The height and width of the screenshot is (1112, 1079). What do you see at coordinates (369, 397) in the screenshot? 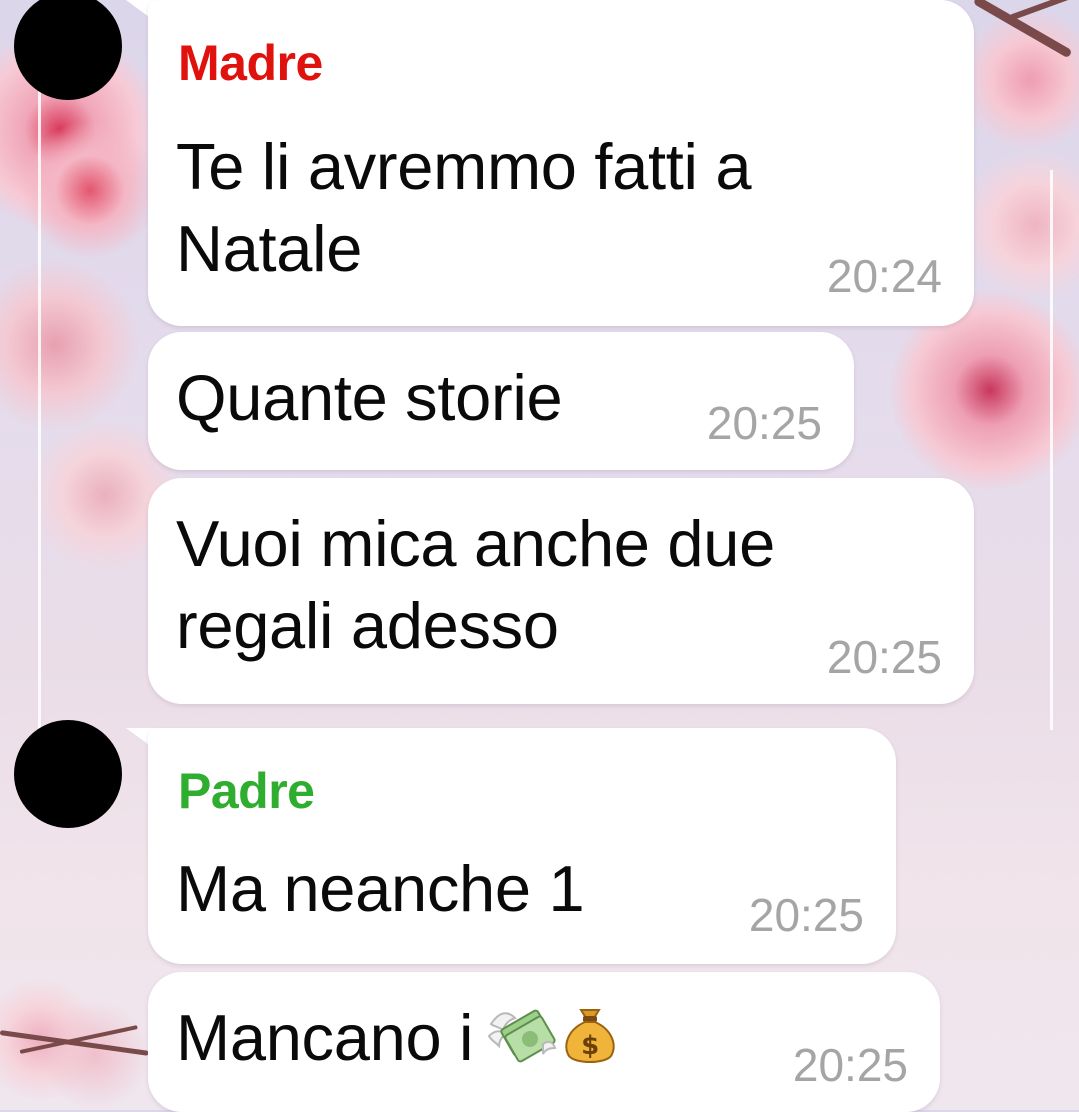
I see `message-text: Quante storie` at bounding box center [369, 397].